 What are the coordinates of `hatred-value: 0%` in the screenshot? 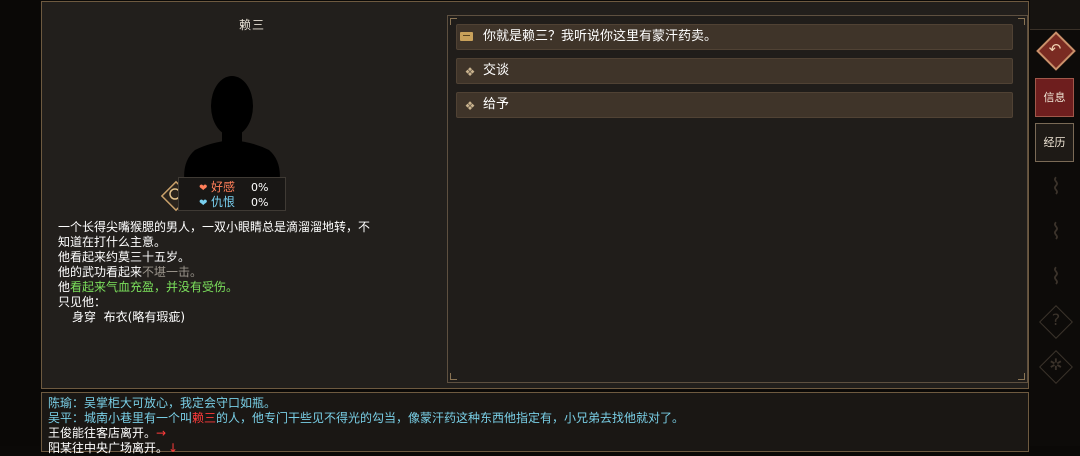 It's located at (260, 202).